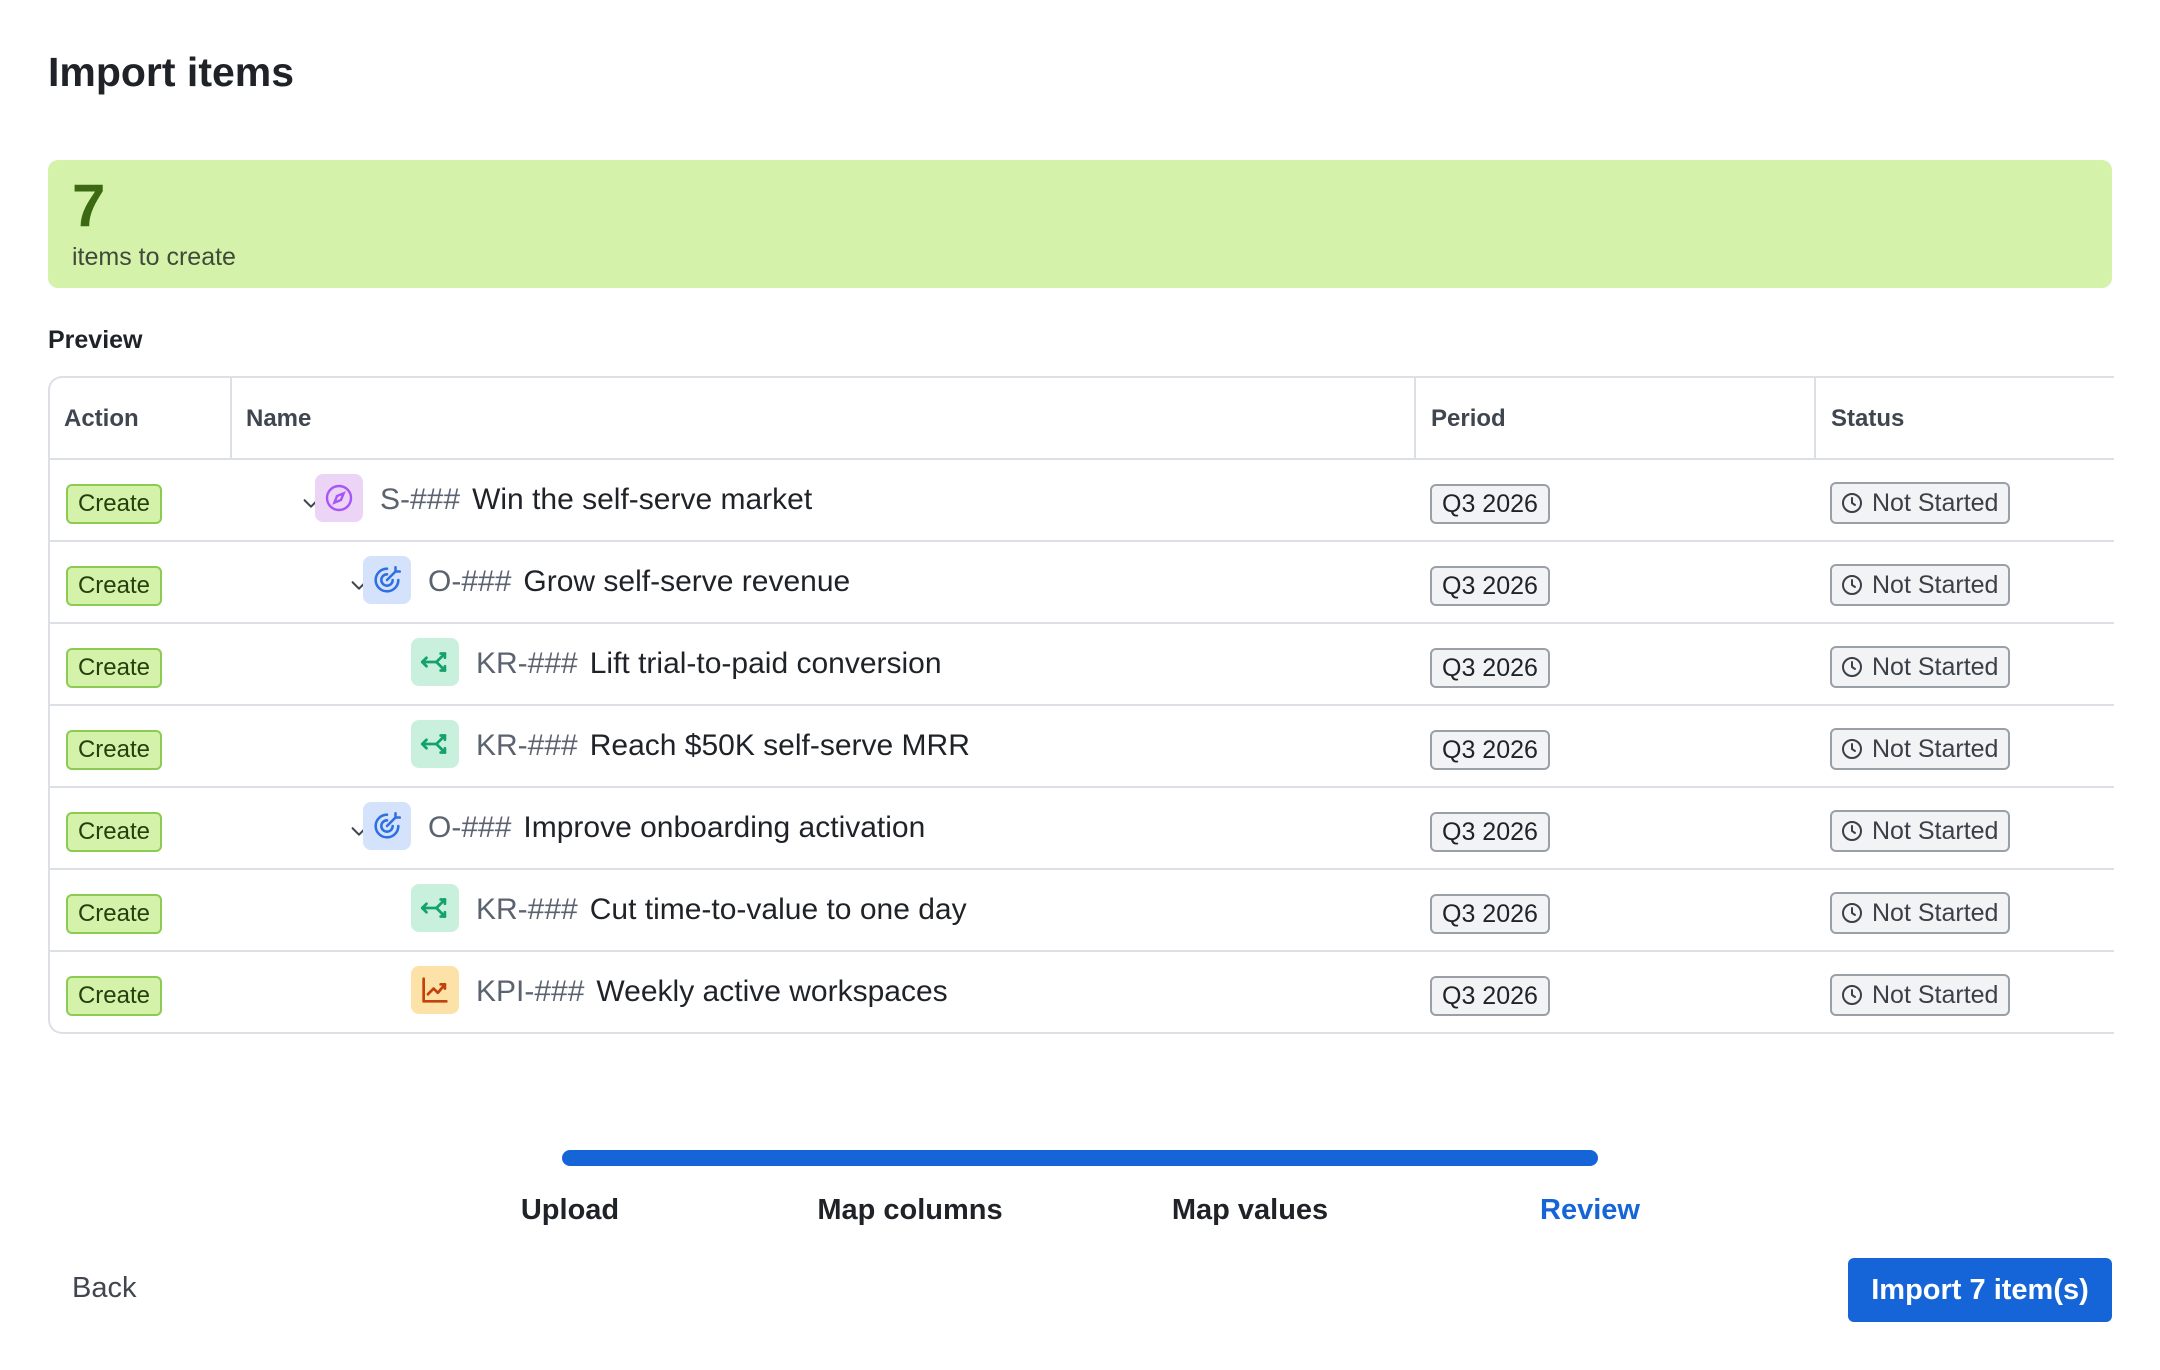 This screenshot has height=1370, width=2160. What do you see at coordinates (778, 909) in the screenshot?
I see `item-title: Cut time-to-value to one day` at bounding box center [778, 909].